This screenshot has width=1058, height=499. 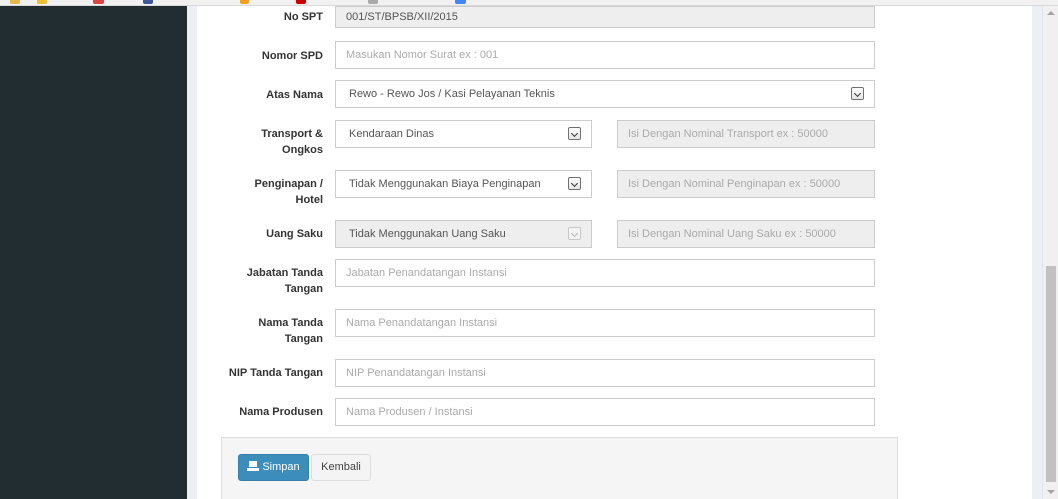 I want to click on uang-saku-nominal-input: Isi Dengan Nominal Uang Saku ex : 50000, so click(x=746, y=234).